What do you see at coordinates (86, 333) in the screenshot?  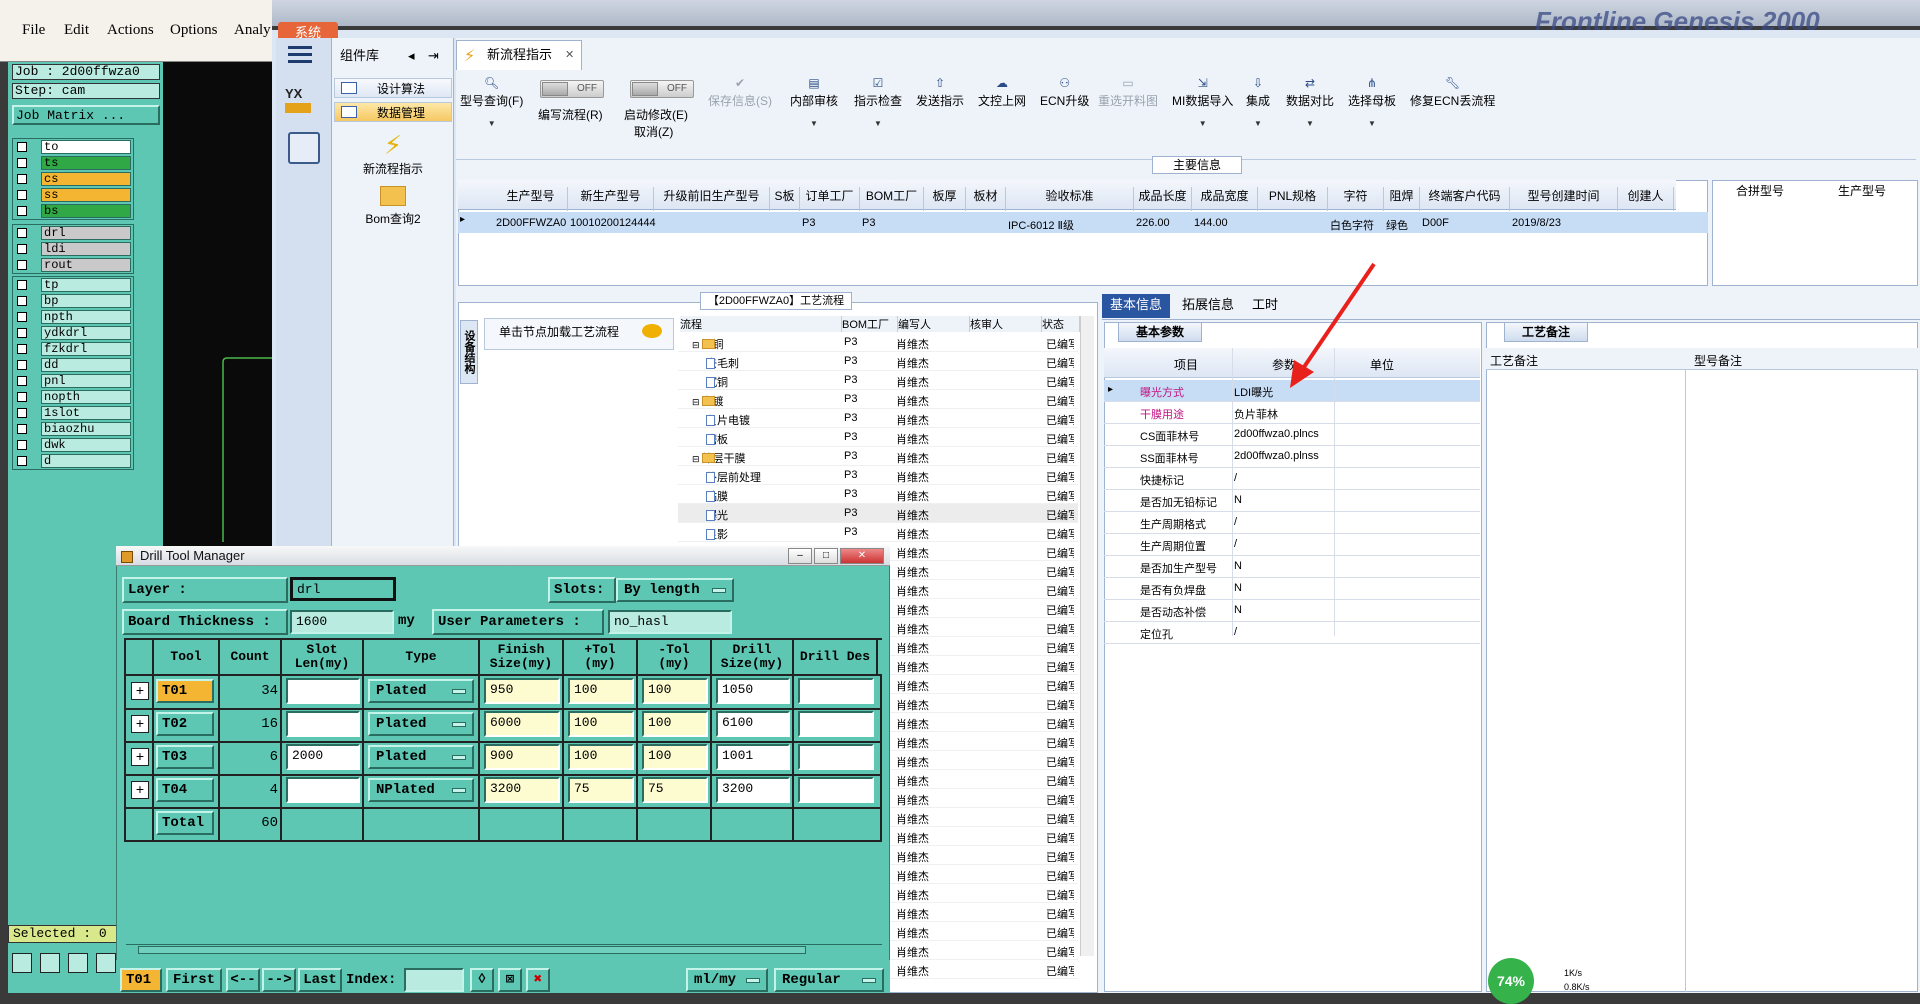 I see `layer-name: ydkdrl` at bounding box center [86, 333].